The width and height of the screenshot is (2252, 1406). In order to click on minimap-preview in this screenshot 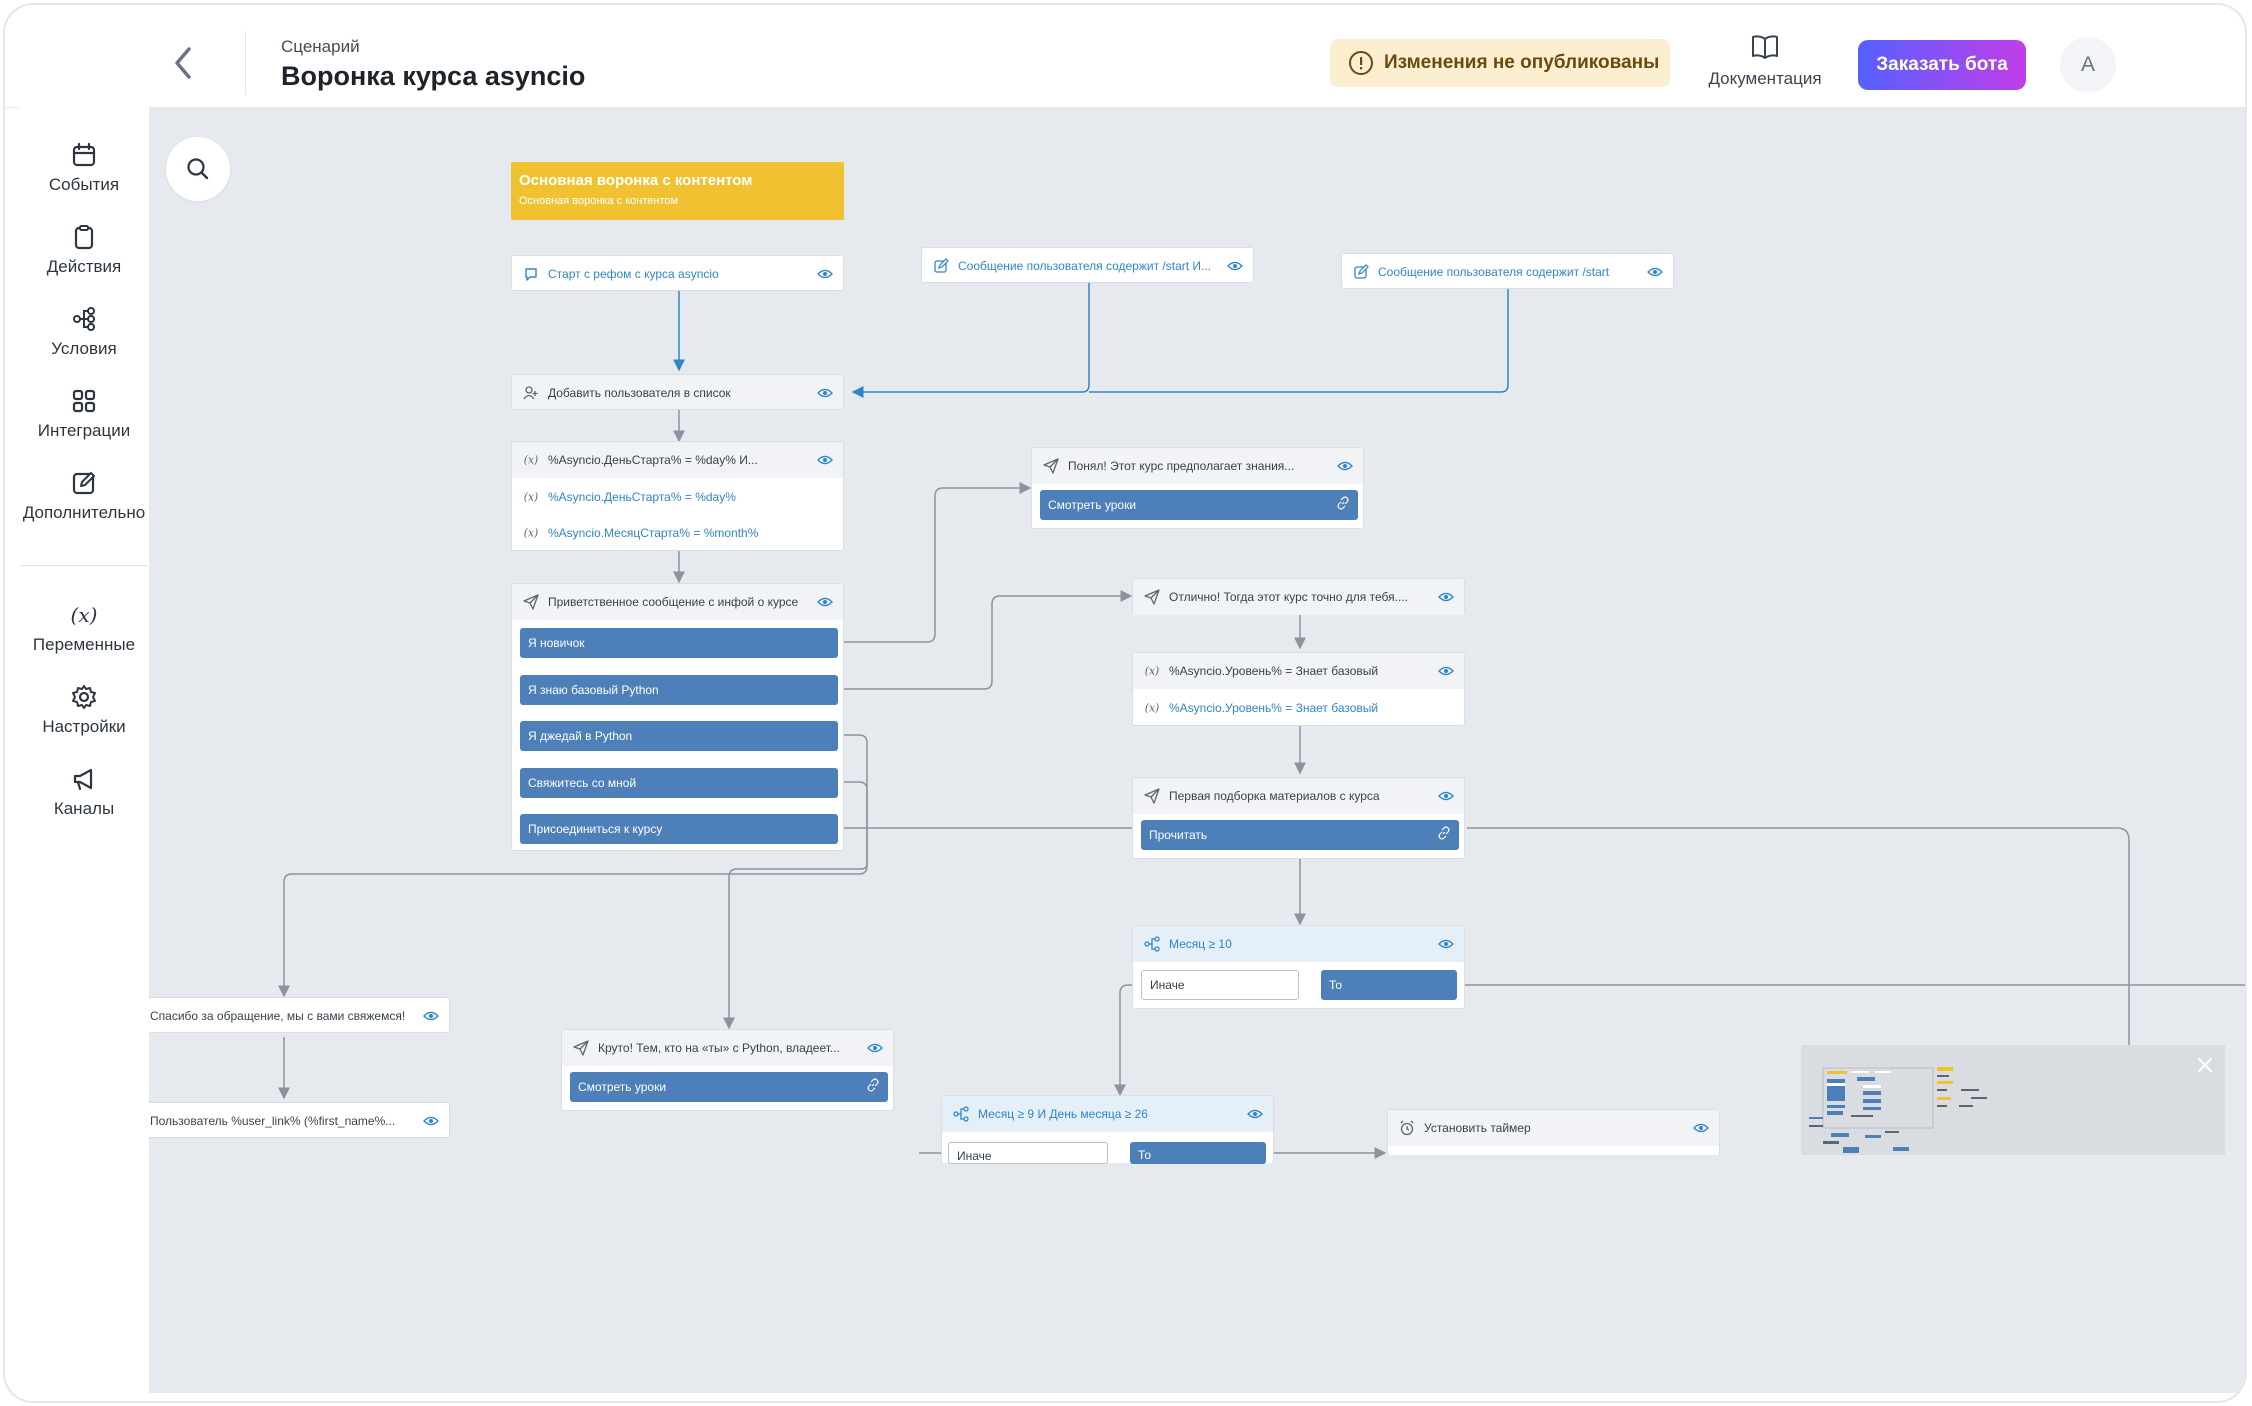, I will do `click(1898, 1110)`.